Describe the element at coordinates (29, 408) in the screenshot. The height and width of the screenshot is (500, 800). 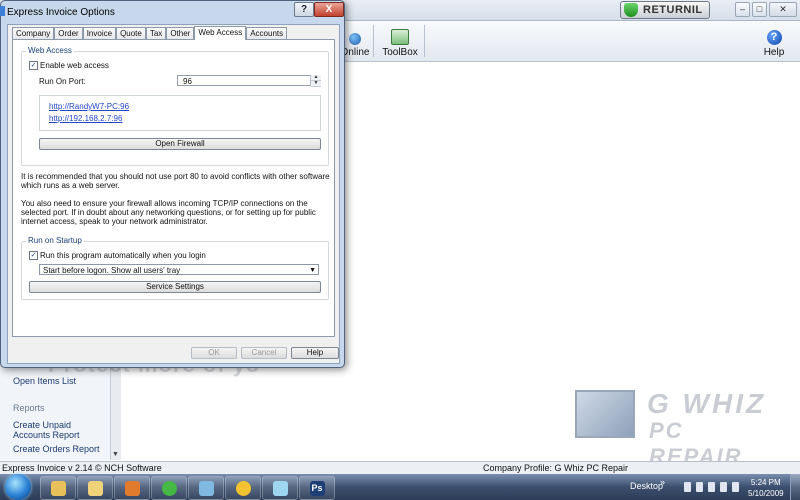
I see `sidebar-heading-reports: Reports` at that location.